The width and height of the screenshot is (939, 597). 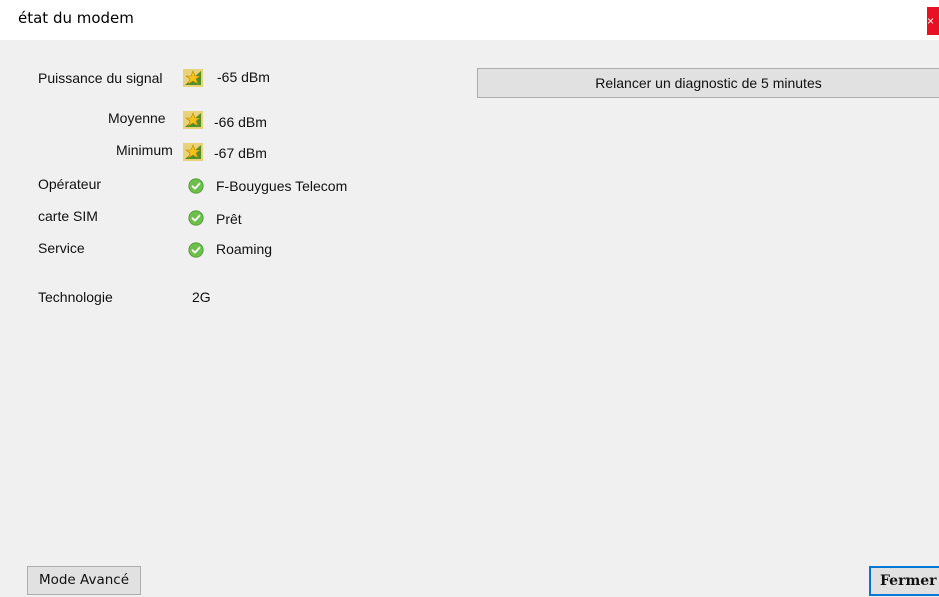 I want to click on average-value: -66 dBm, so click(x=240, y=122).